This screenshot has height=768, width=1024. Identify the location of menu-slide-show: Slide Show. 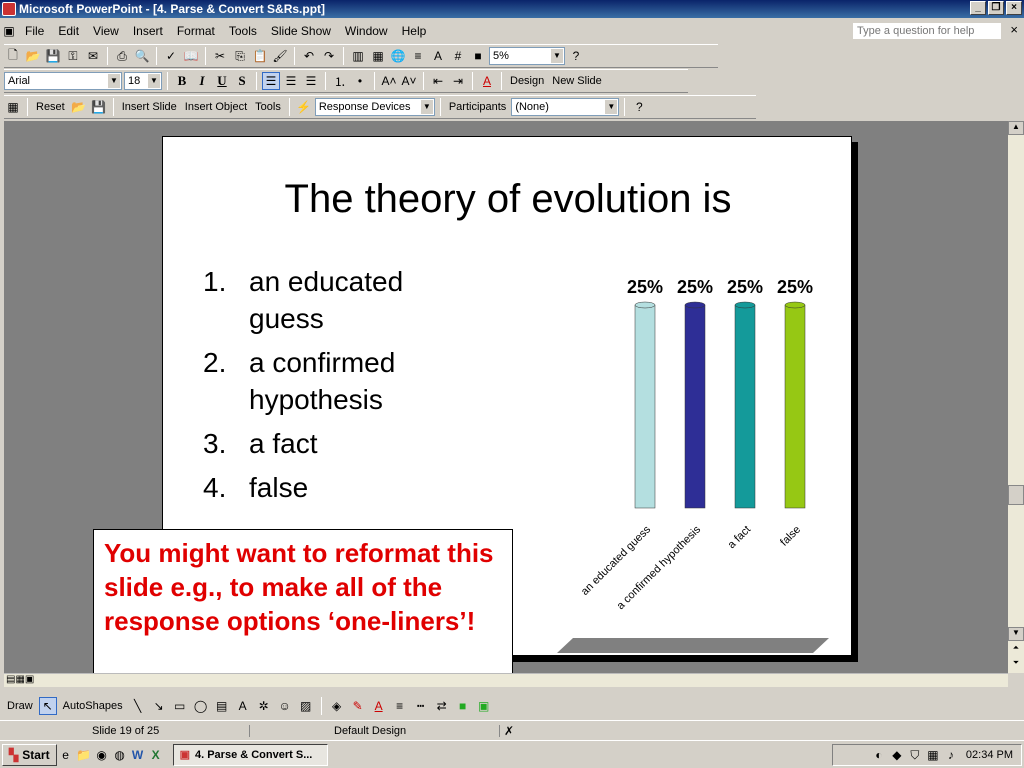
(301, 31).